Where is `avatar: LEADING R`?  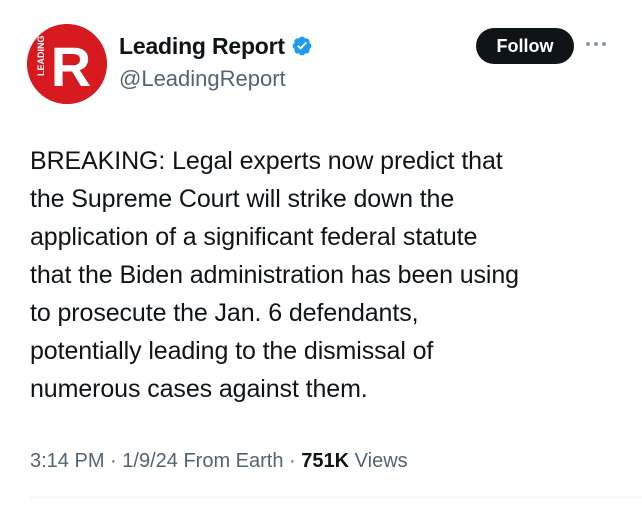
avatar: LEADING R is located at coordinates (67, 64).